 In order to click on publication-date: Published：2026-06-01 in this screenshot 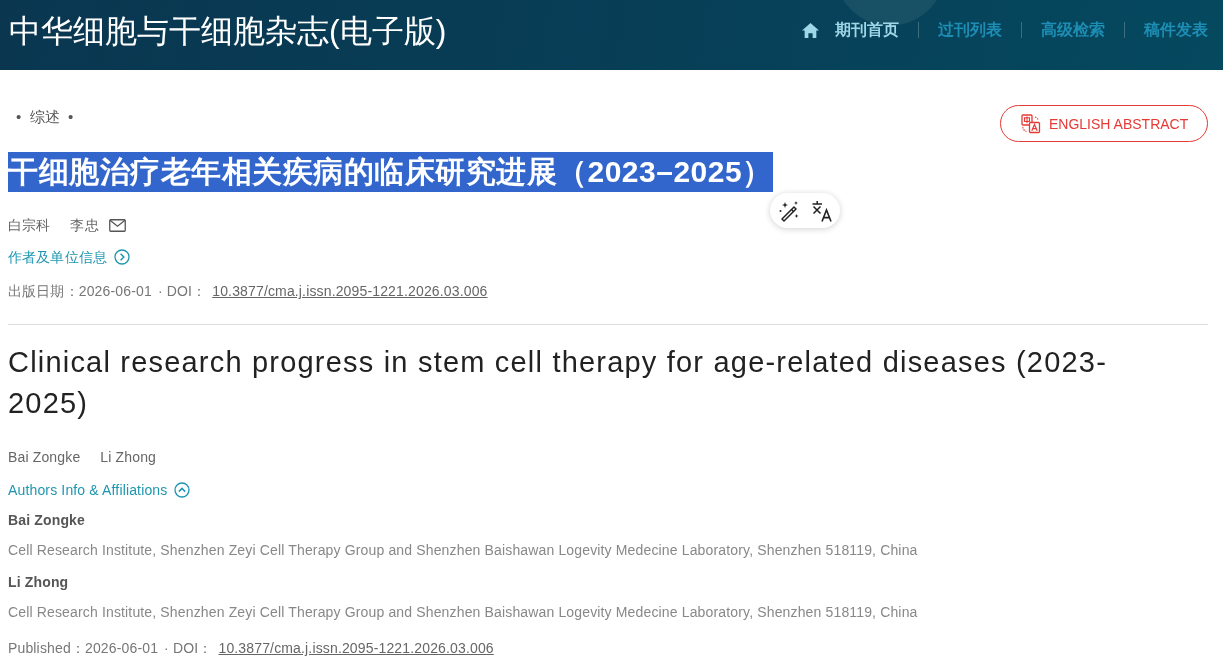, I will do `click(83, 648)`.